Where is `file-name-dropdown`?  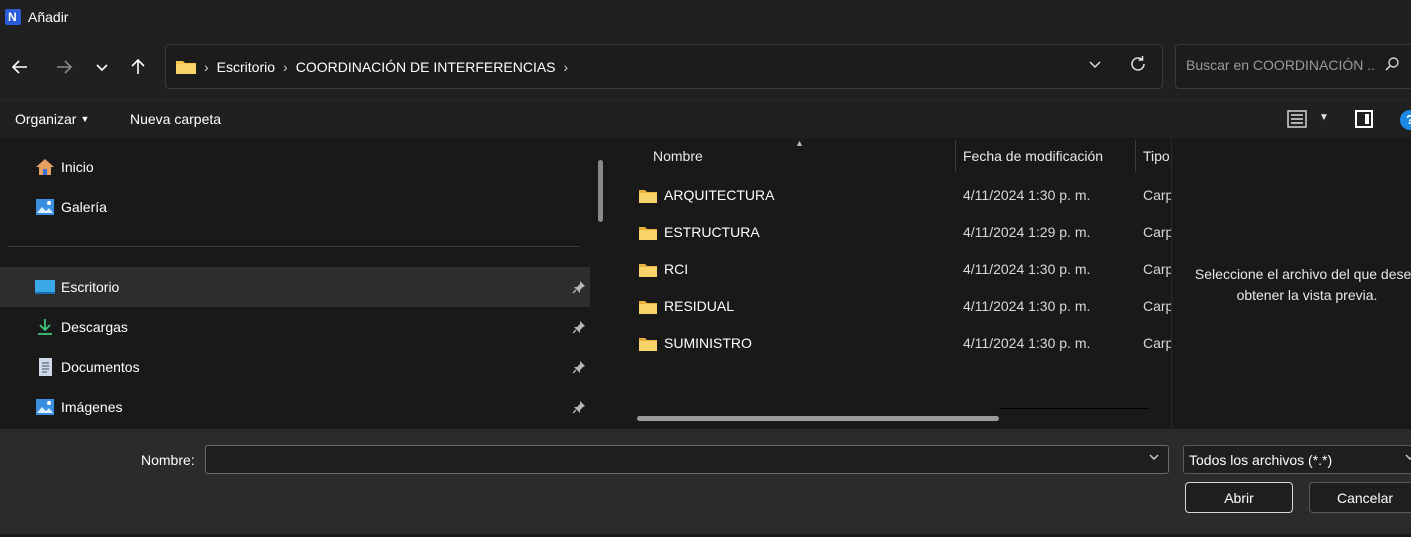
file-name-dropdown is located at coordinates (1154, 458).